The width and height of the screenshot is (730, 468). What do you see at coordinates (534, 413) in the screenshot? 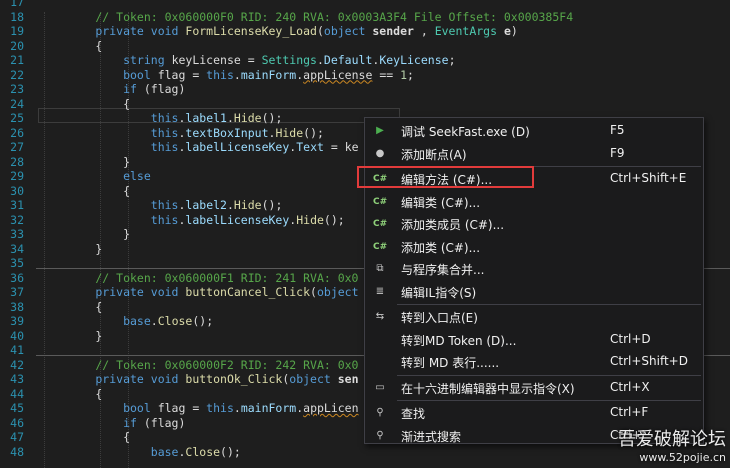
I see `menu-item: ⚲ 查找 Ctrl+F` at bounding box center [534, 413].